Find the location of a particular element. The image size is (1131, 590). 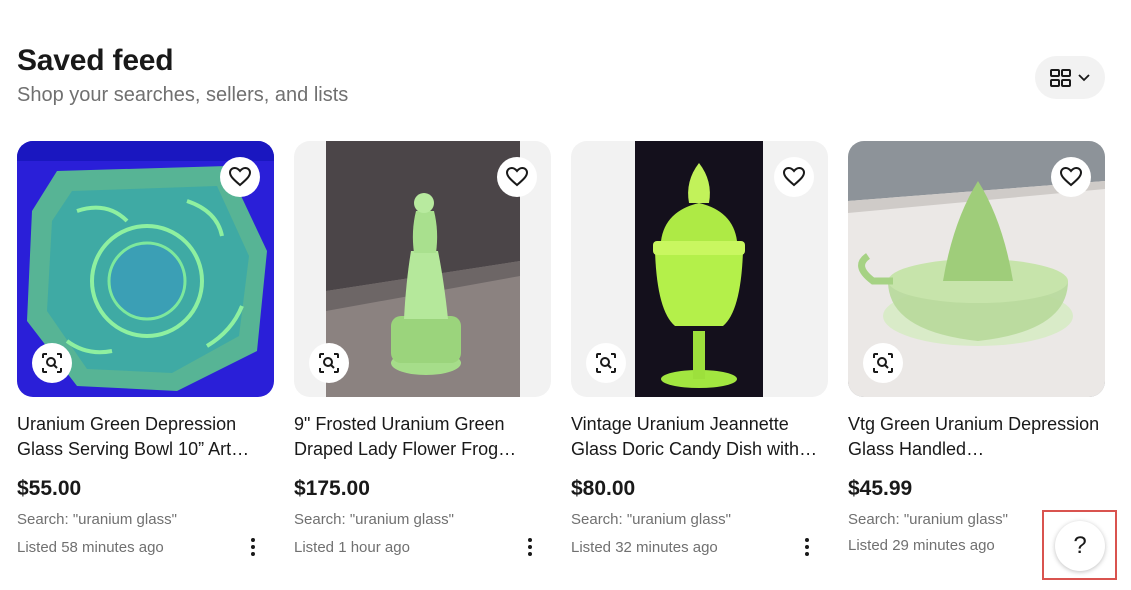

item-meta-row: Listed 32 minutes ago is located at coordinates (699, 547).